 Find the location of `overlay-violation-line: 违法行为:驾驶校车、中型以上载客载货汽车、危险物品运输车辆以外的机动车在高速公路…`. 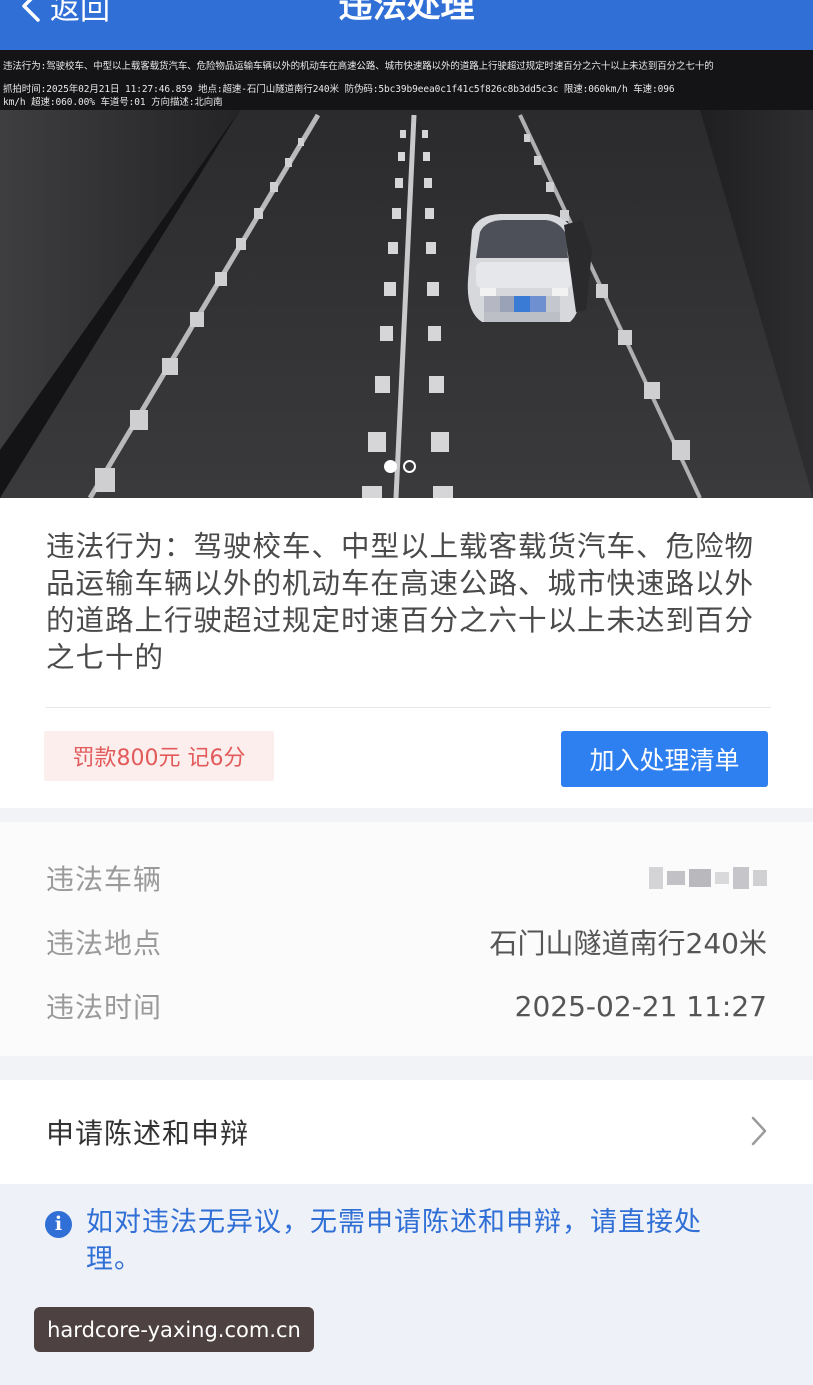

overlay-violation-line: 违法行为:驾驶校车、中型以上载客载货汽车、危险物品运输车辆以外的机动车在高速公路… is located at coordinates (358, 66).